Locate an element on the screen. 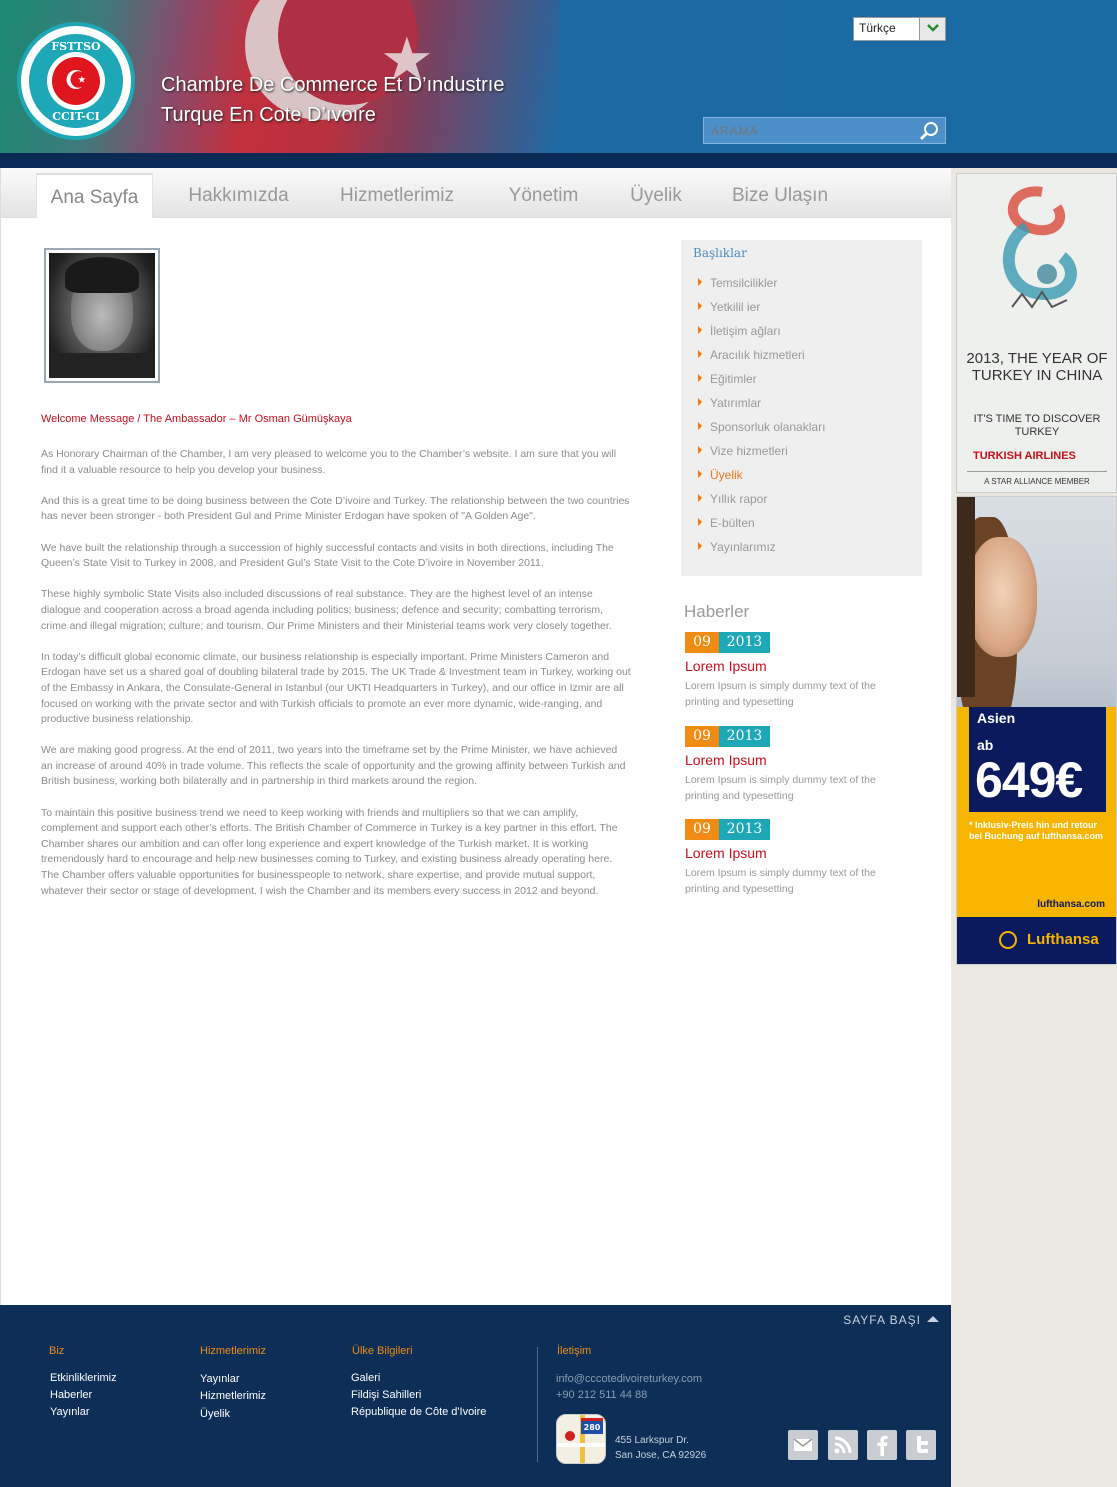 The width and height of the screenshot is (1117, 1487). crescent-star-icon: ☪ is located at coordinates (76, 81).